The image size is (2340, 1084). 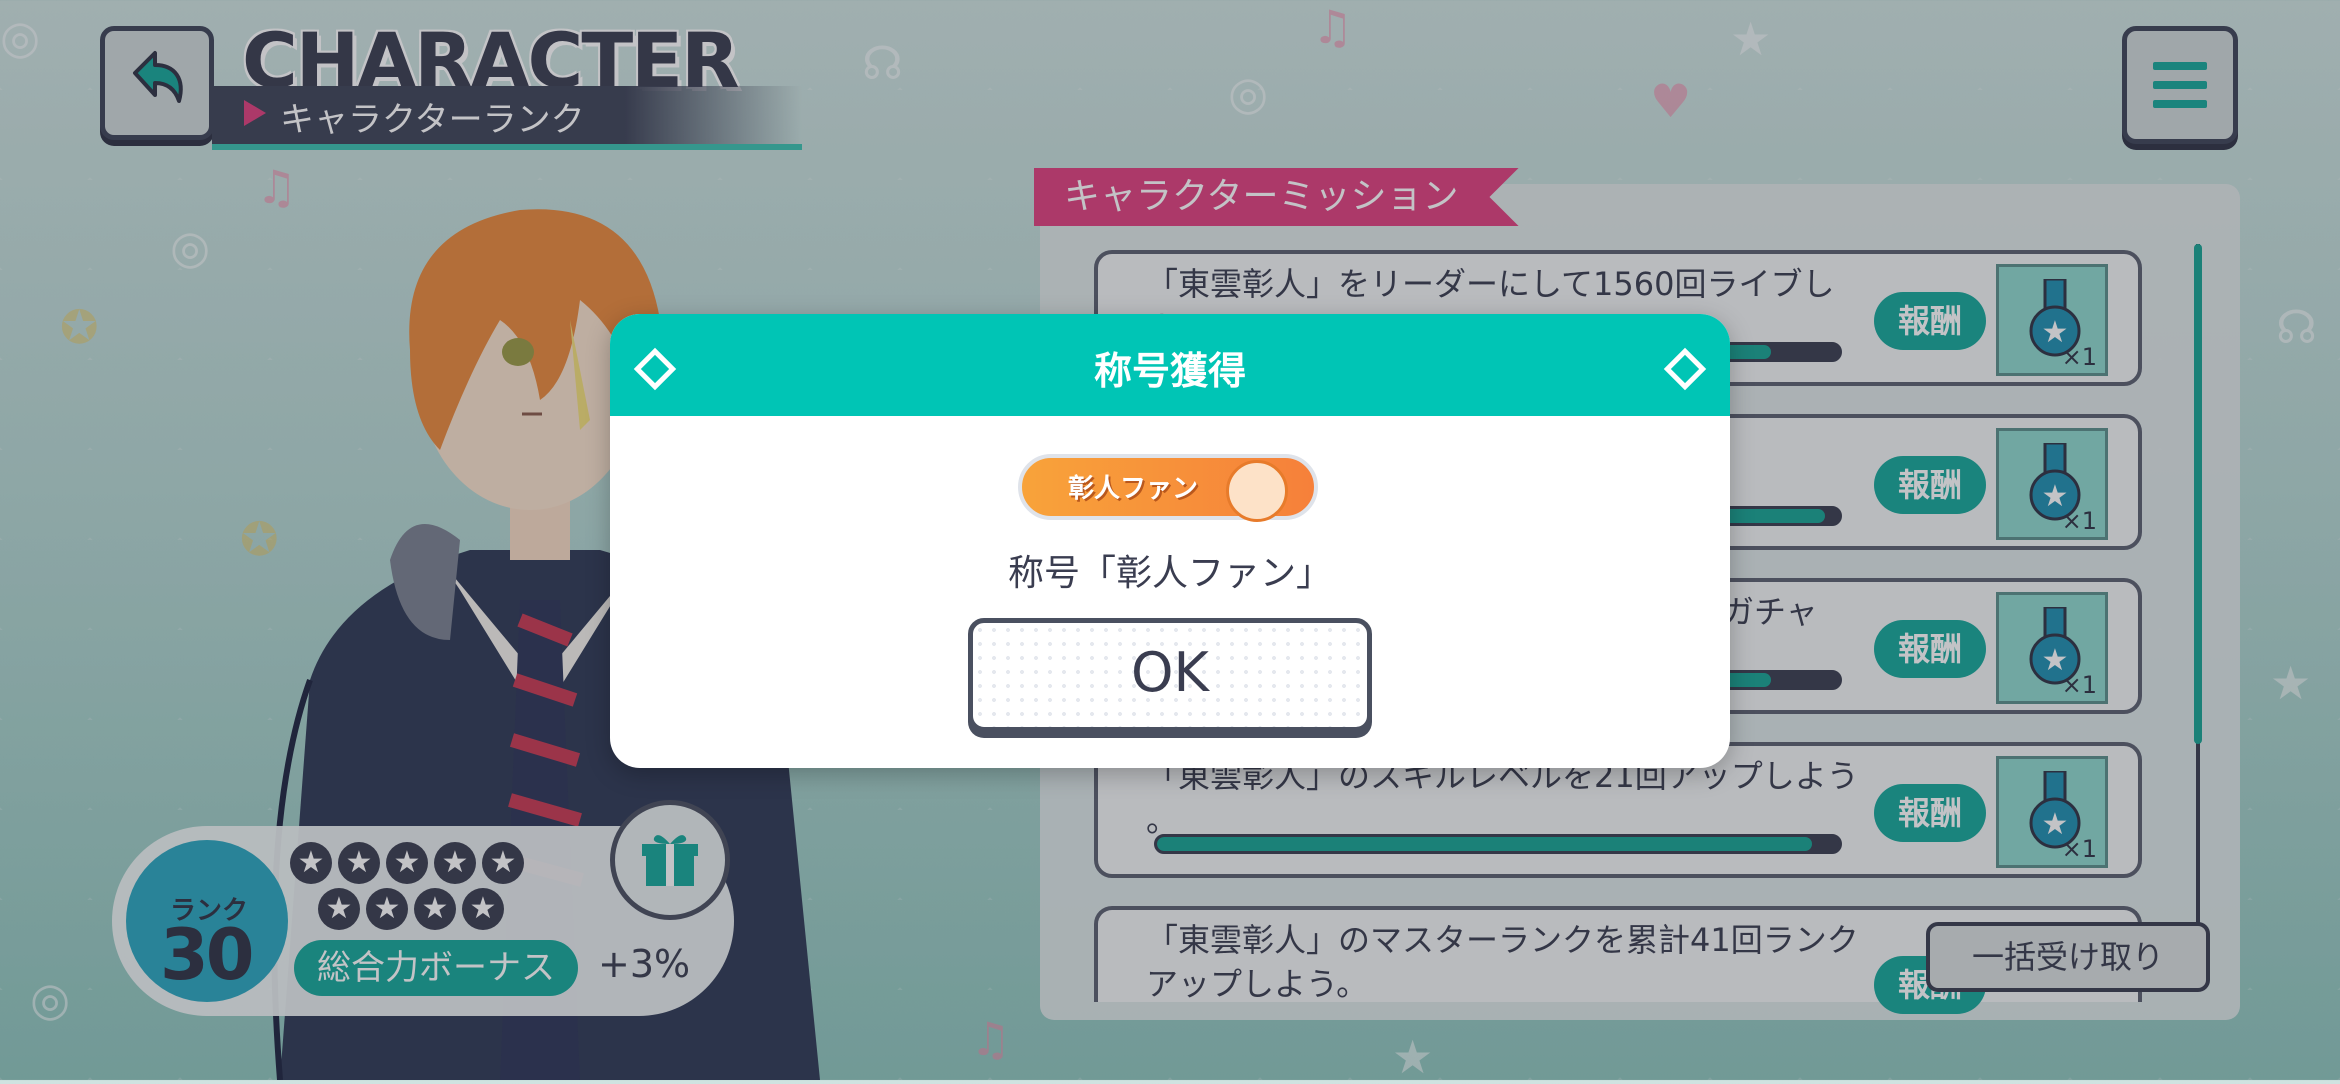 I want to click on title-badge: 彰人ファン, so click(x=1168, y=488).